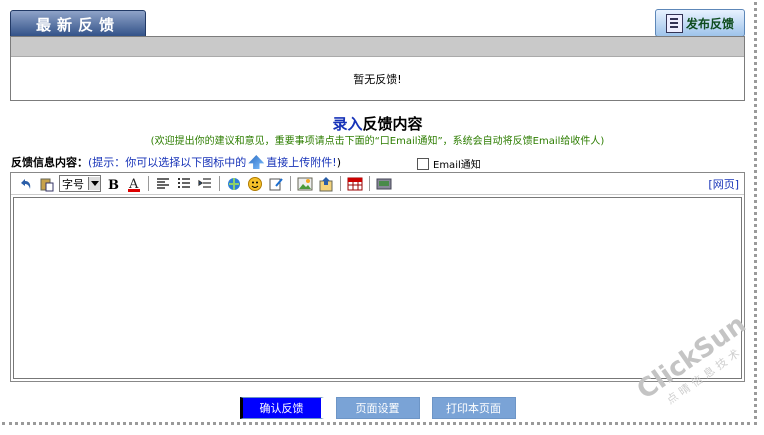 This screenshot has width=764, height=435. I want to click on insert-image-icon, so click(305, 184).